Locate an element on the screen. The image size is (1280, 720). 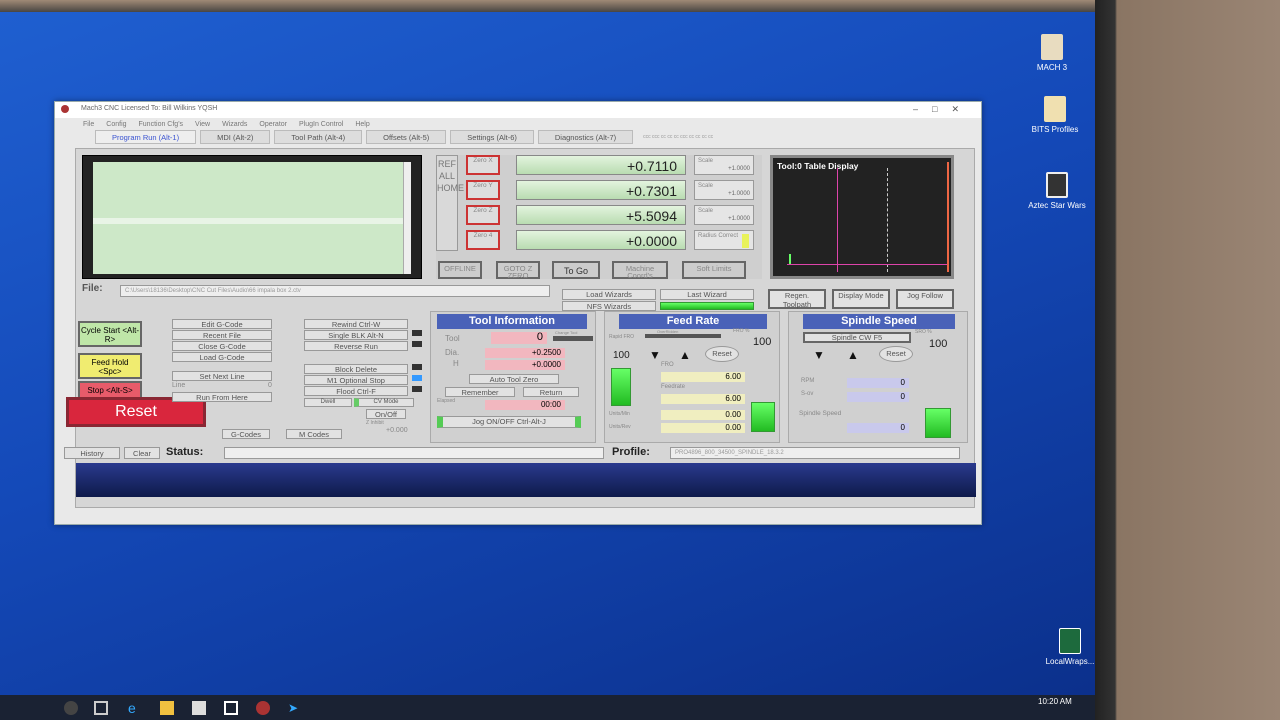
feed-down-icon: ▼ is located at coordinates (655, 355).